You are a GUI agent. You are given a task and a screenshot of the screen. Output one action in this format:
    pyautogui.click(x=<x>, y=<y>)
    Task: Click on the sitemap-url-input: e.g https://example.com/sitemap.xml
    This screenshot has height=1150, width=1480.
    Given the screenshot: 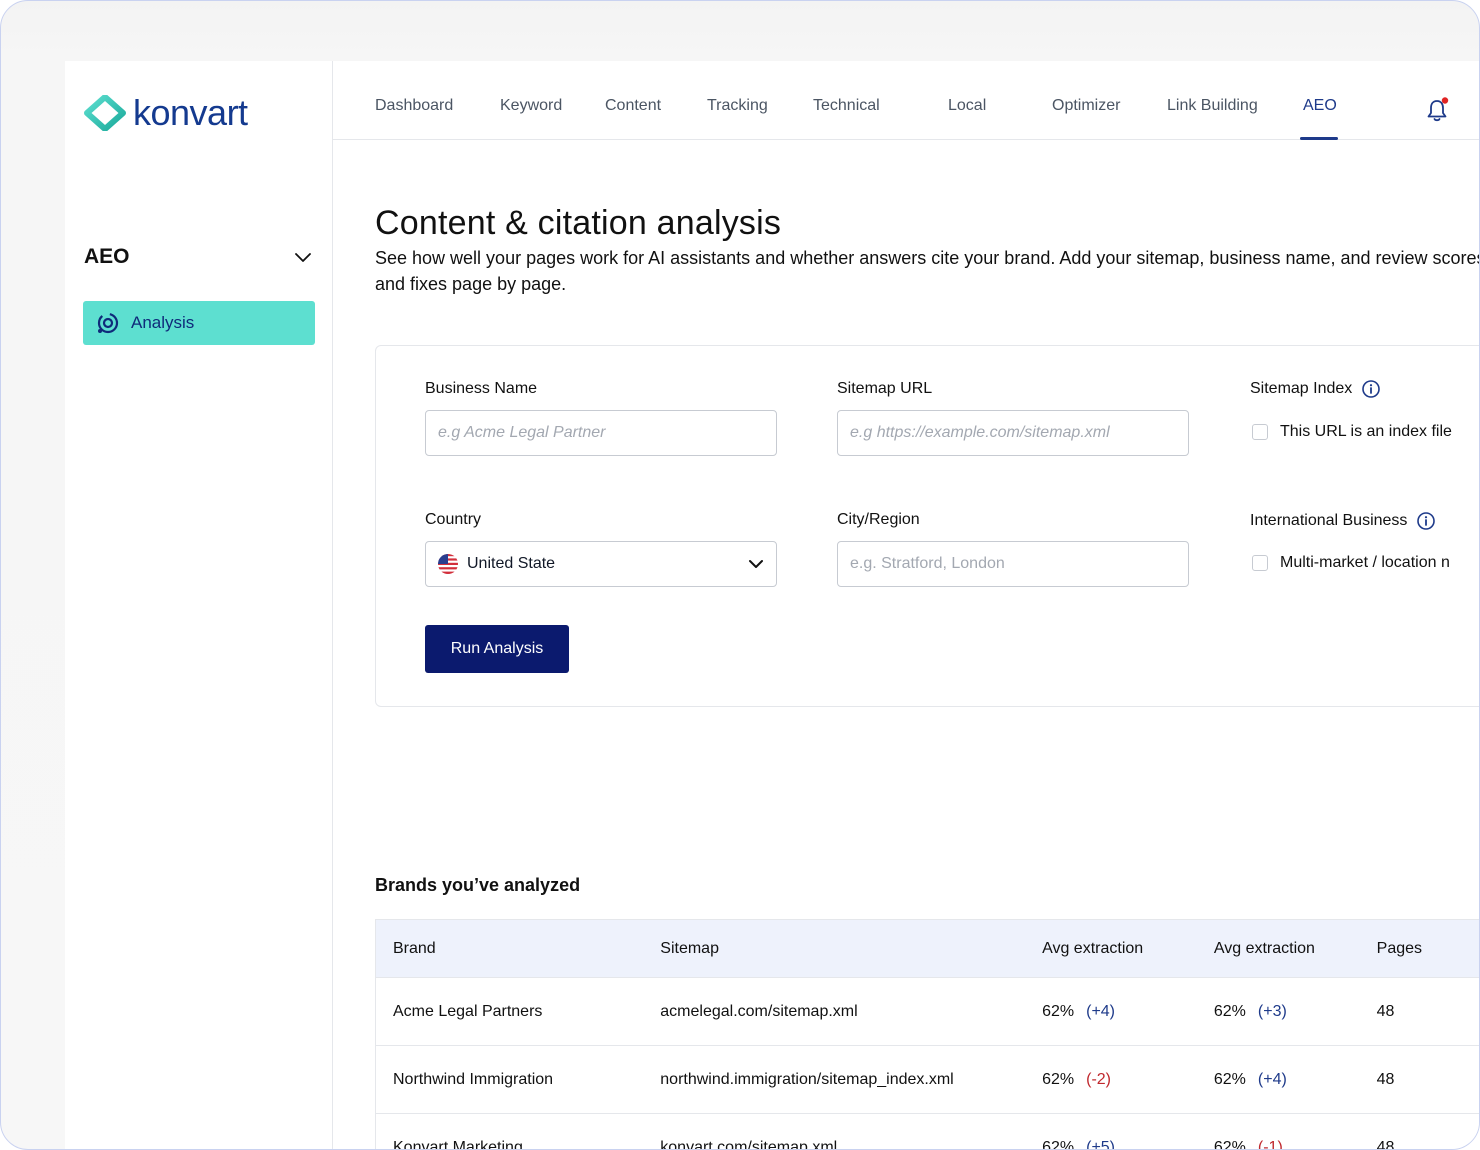 What is the action you would take?
    pyautogui.click(x=1013, y=433)
    